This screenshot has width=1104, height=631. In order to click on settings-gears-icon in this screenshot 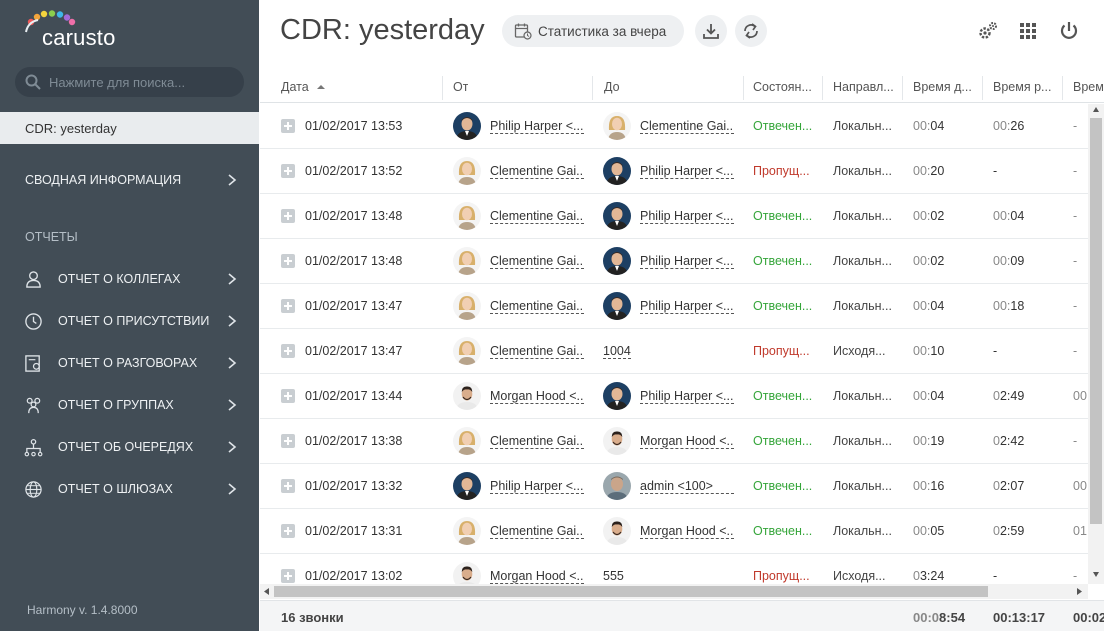, I will do `click(988, 31)`.